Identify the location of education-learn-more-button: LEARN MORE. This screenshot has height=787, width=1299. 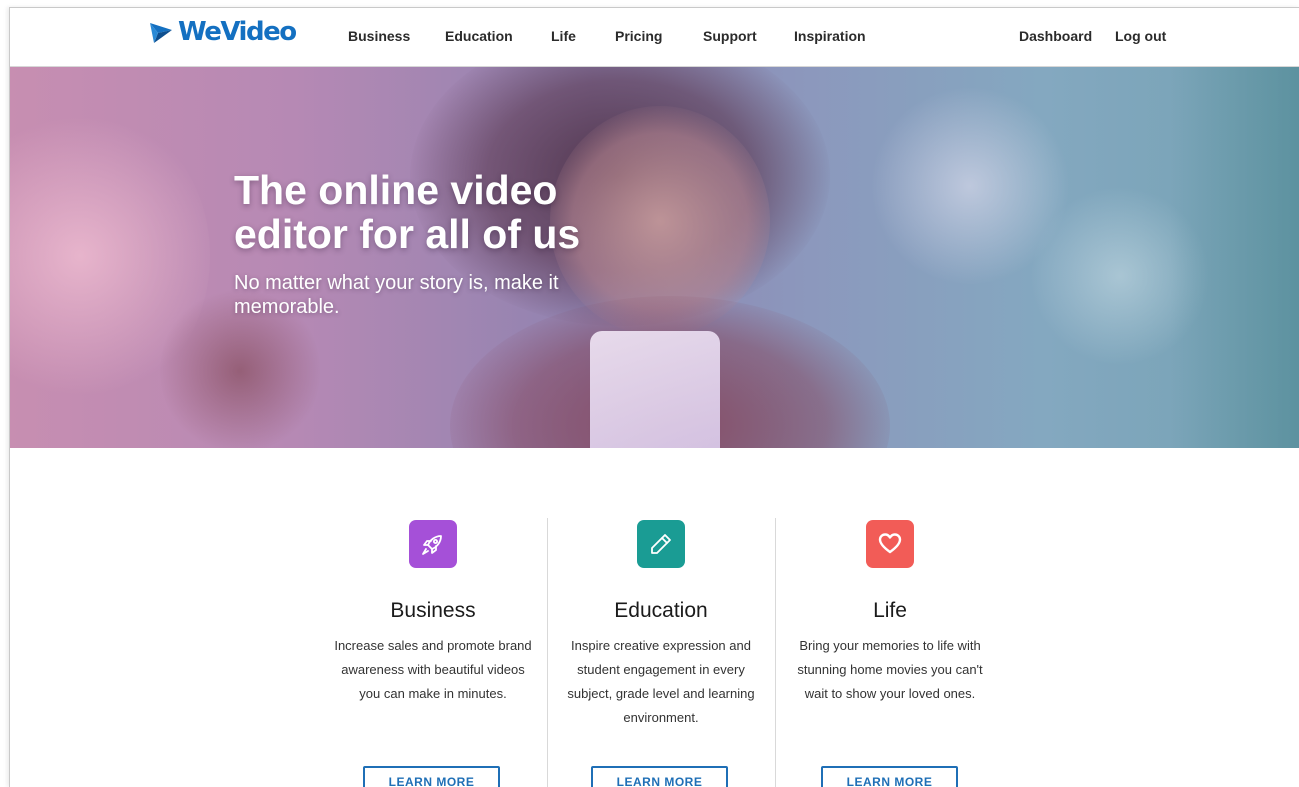
(659, 776).